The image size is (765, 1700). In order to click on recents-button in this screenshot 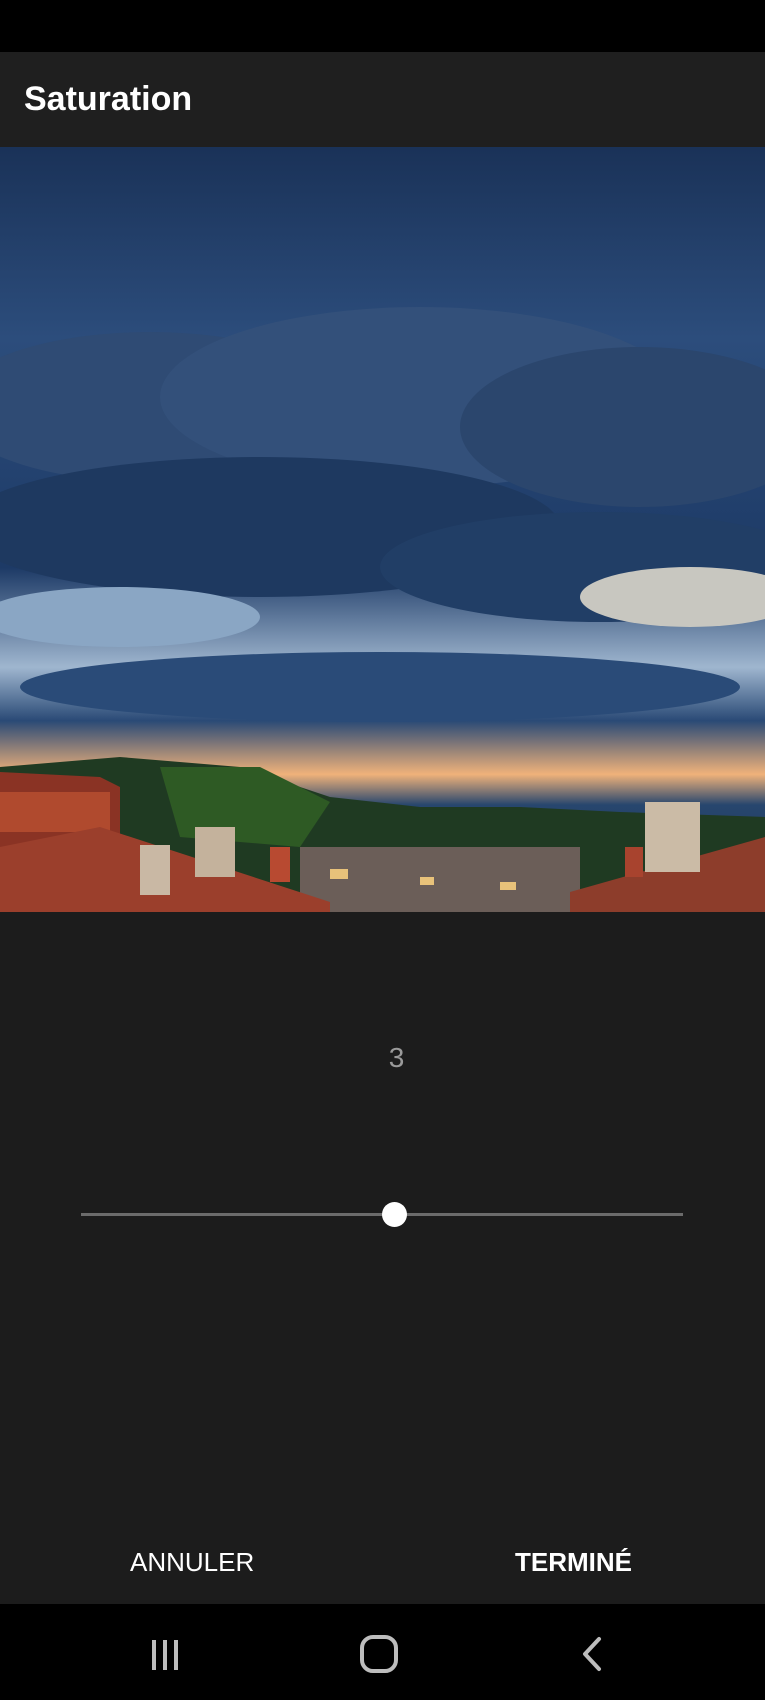, I will do `click(165, 1654)`.